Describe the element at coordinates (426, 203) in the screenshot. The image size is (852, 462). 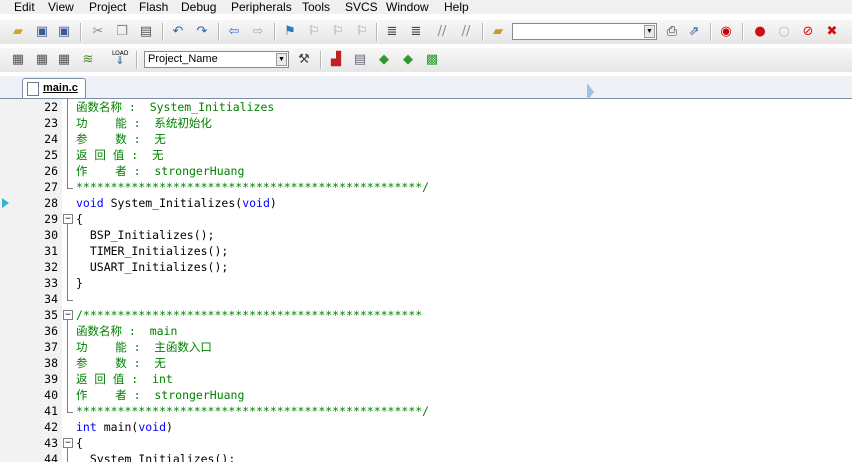
I see `code-line: 28 void System_Initializes(void)` at that location.